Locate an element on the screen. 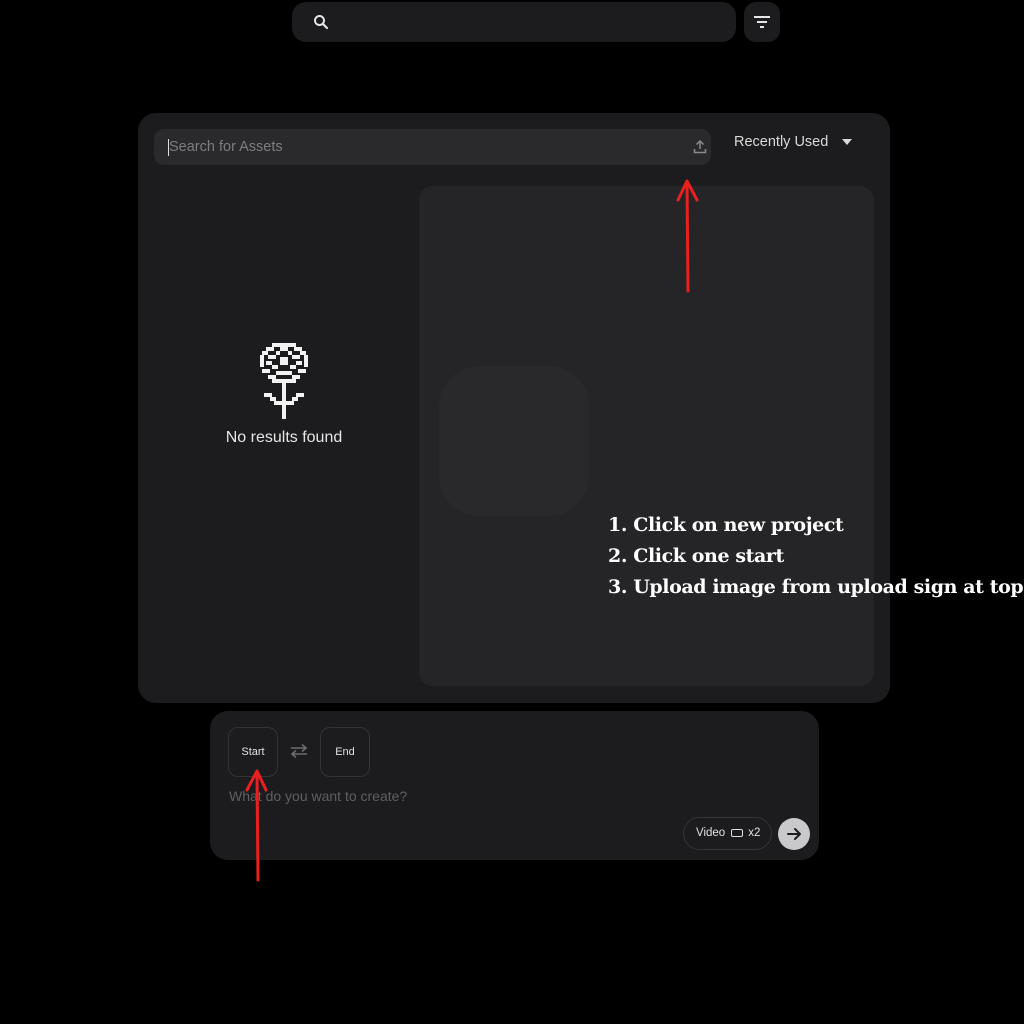  empty-state-text: No results found is located at coordinates (284, 437).